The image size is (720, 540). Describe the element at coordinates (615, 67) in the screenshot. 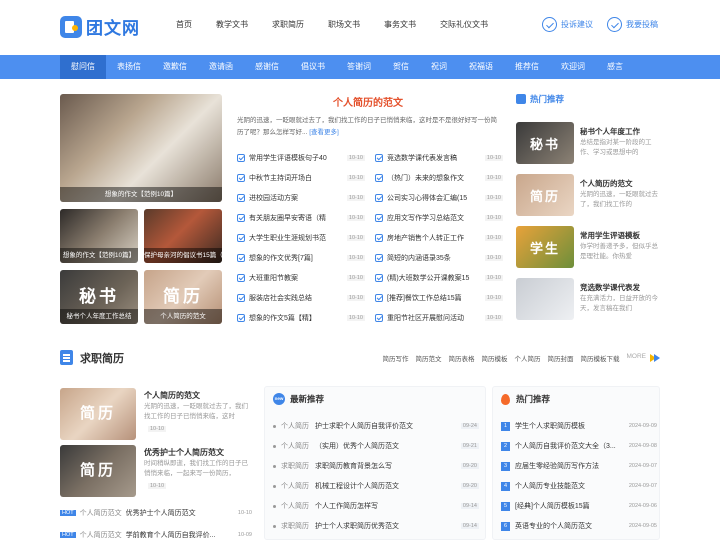

I see `category-item: 感言` at that location.